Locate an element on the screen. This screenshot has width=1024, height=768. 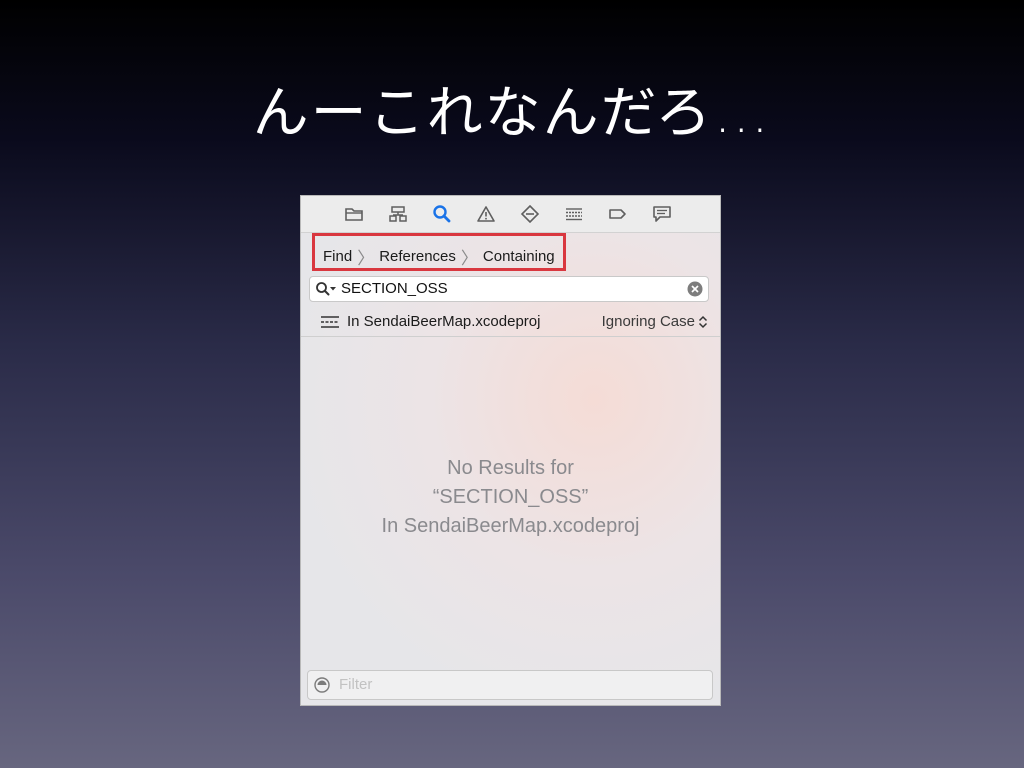
test-diamond-icon is located at coordinates (530, 214).